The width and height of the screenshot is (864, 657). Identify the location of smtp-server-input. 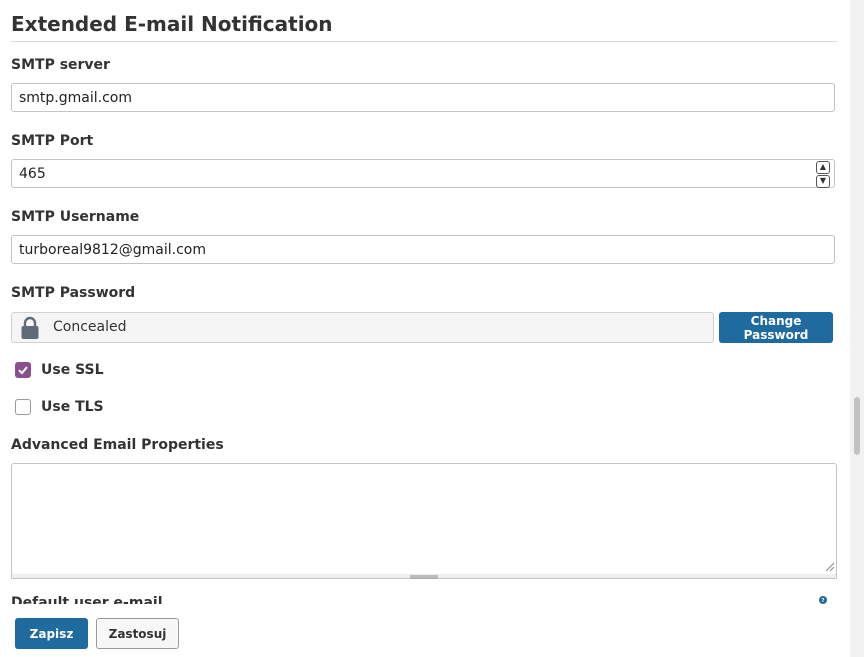
(423, 97).